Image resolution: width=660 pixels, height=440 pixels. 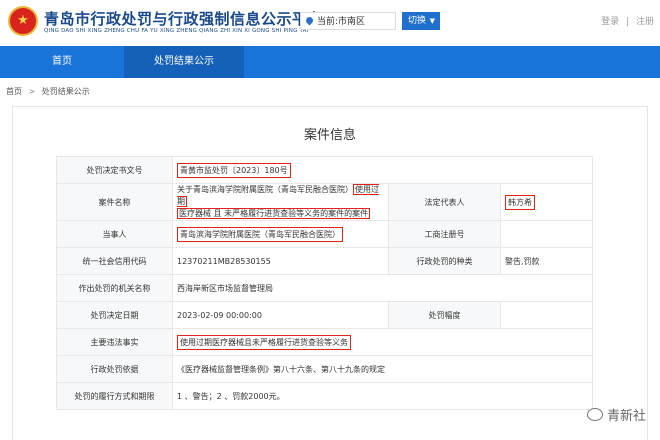 I want to click on breadcrumb: 首页 > 处罚结果公示, so click(x=48, y=91).